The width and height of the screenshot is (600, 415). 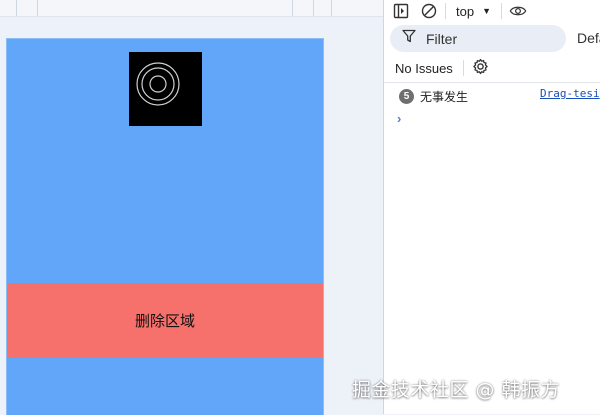 I want to click on delete-zone-label: 删除区域, so click(x=164, y=321).